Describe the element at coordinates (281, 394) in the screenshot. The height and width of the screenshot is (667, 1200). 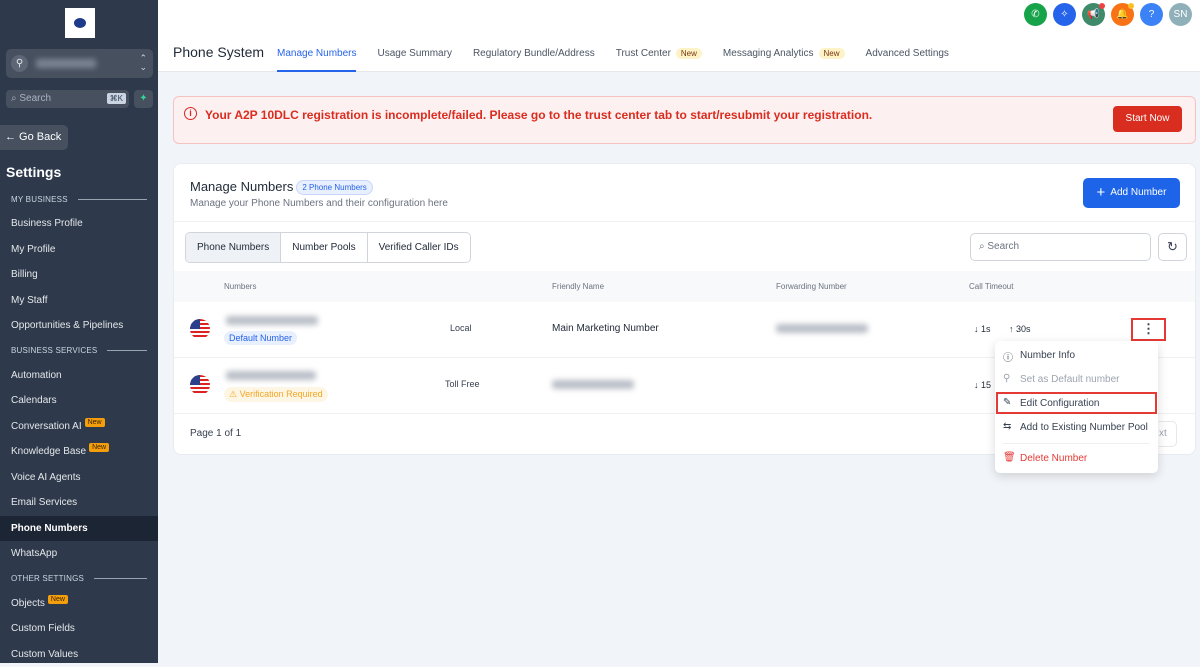
I see `label: Verification Required` at that location.